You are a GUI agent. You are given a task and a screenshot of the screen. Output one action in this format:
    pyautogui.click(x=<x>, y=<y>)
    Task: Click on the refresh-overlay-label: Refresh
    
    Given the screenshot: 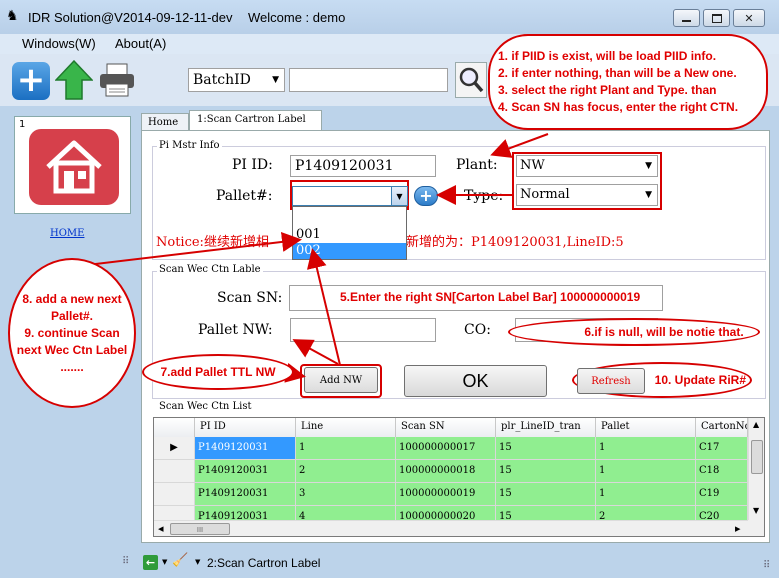 What is the action you would take?
    pyautogui.click(x=611, y=381)
    